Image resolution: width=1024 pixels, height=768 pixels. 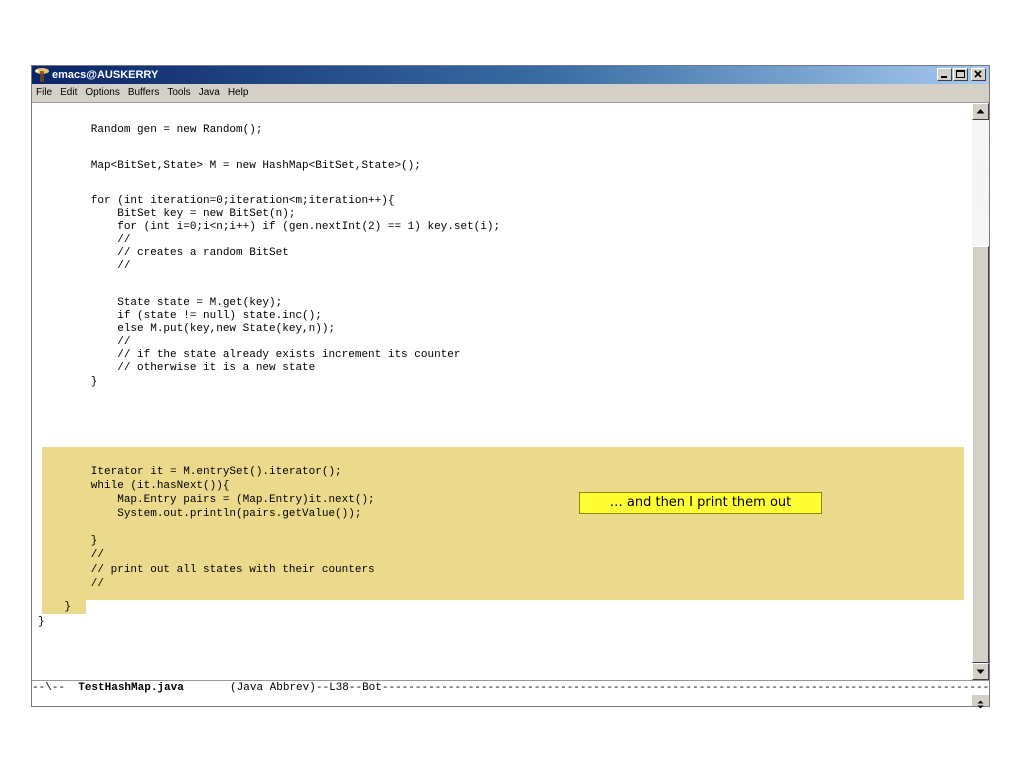 What do you see at coordinates (166, 214) in the screenshot?
I see `code-line: BitSet key = new BitSet(n);` at bounding box center [166, 214].